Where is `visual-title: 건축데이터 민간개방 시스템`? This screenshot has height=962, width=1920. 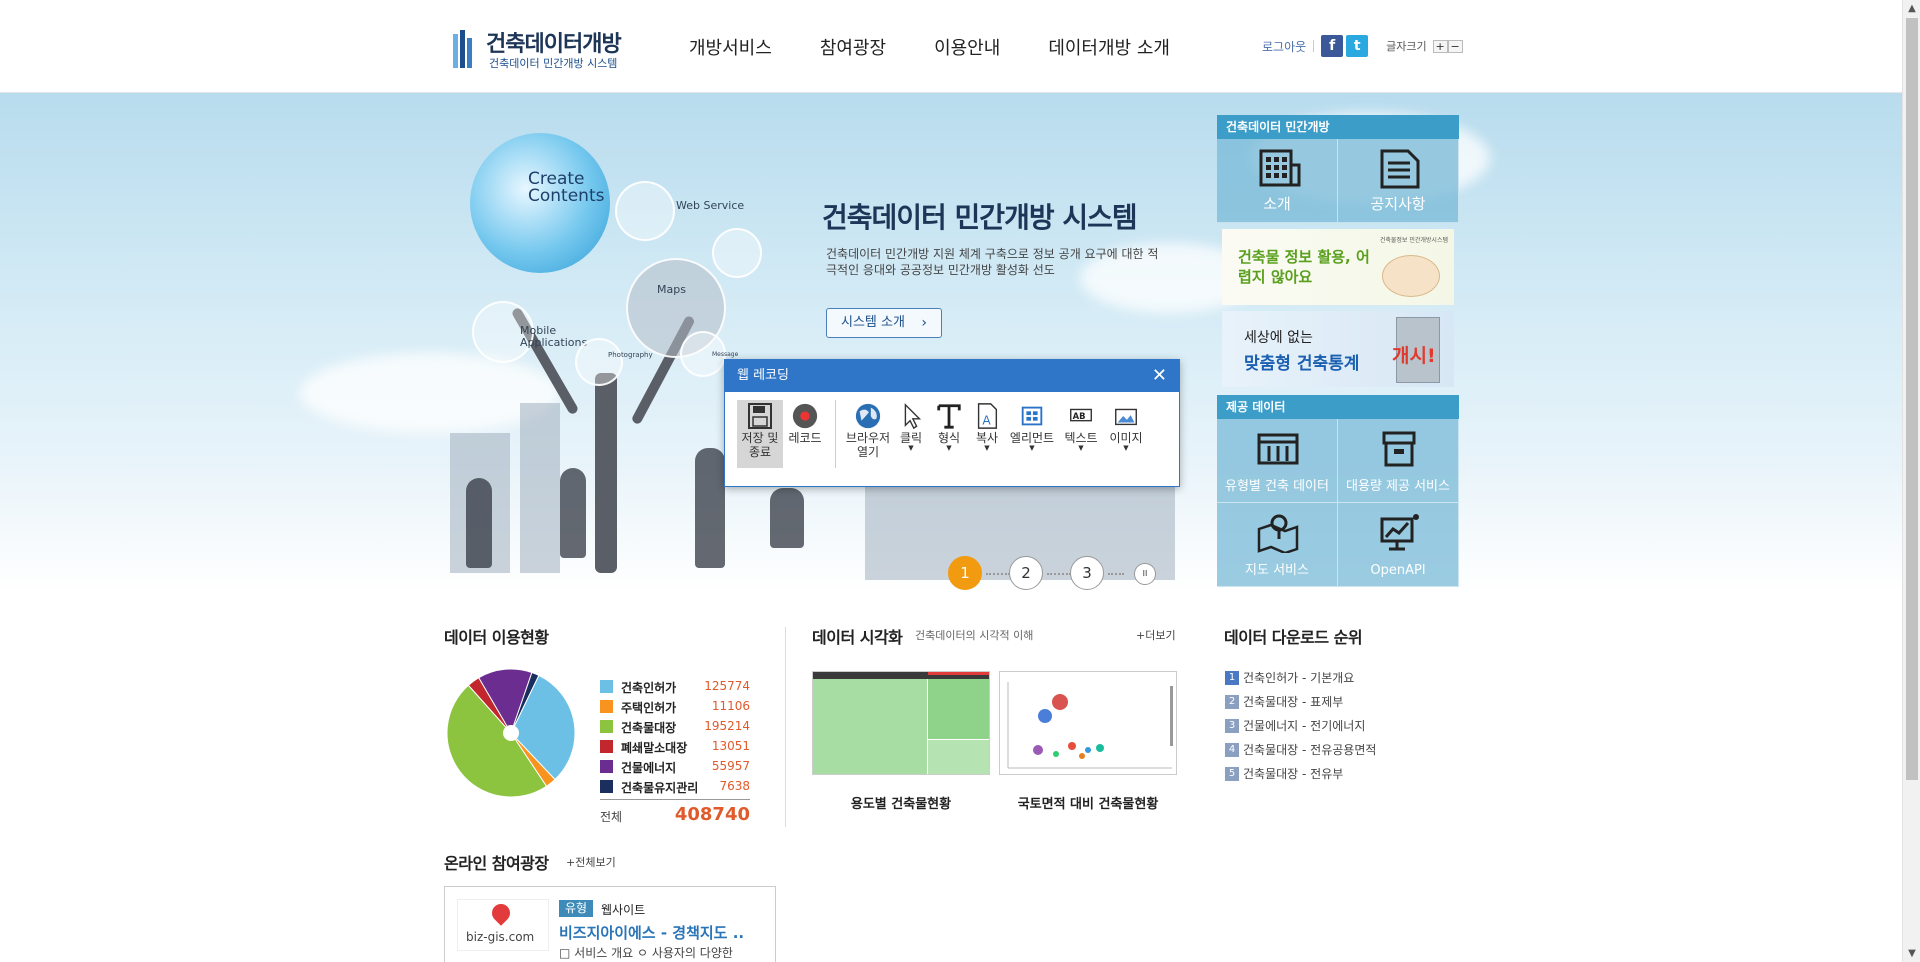 visual-title: 건축데이터 민간개방 시스템 is located at coordinates (980, 217).